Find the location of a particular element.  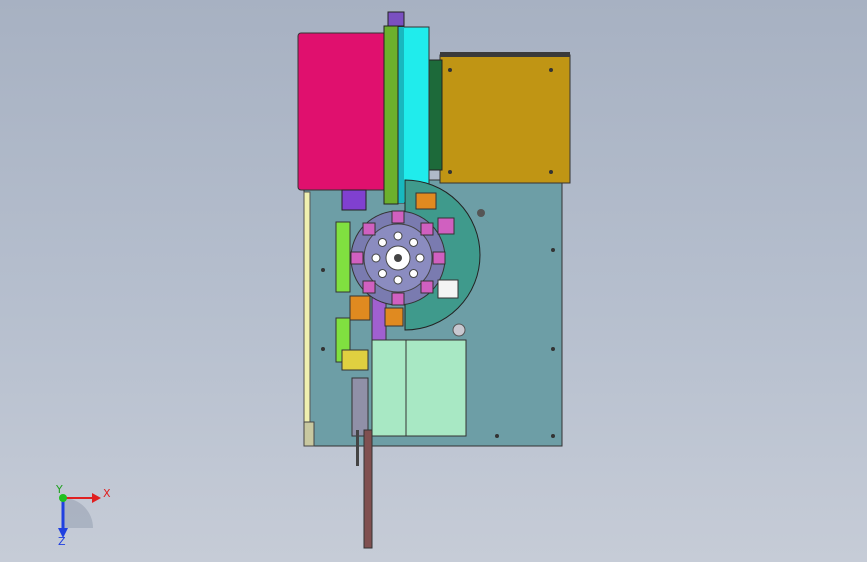

x-axis-label: X is located at coordinates (107, 493).